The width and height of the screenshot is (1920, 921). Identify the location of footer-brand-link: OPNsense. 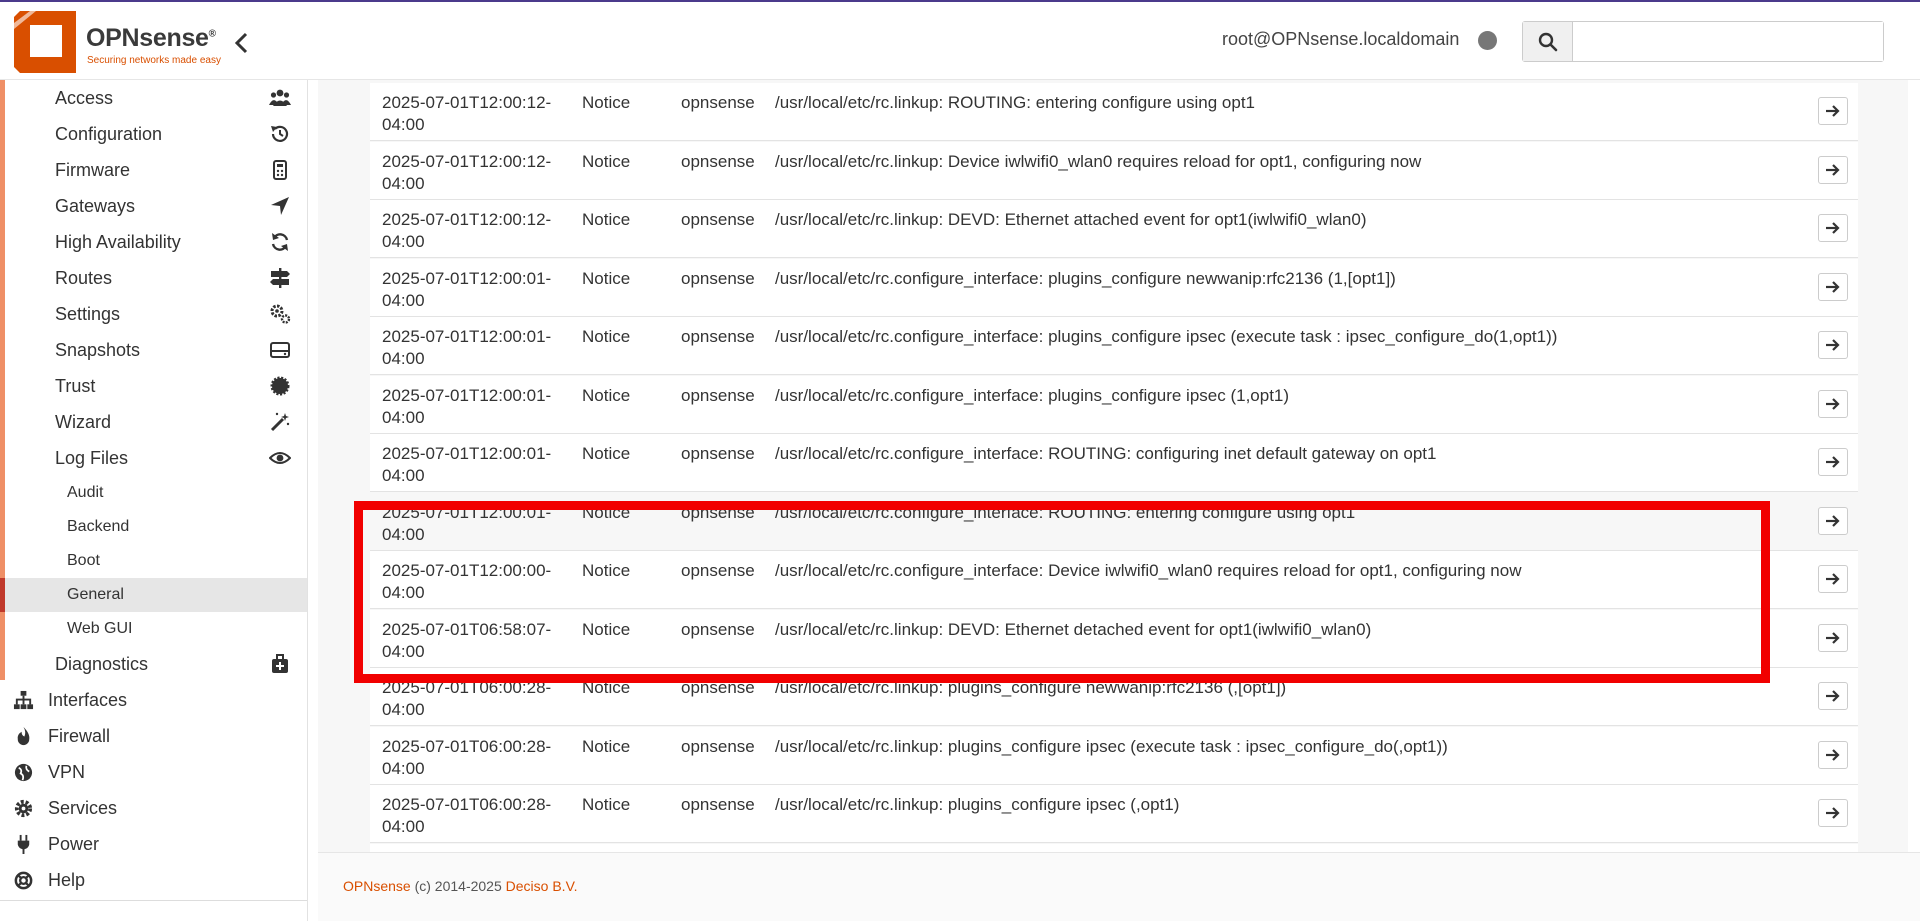
(377, 886).